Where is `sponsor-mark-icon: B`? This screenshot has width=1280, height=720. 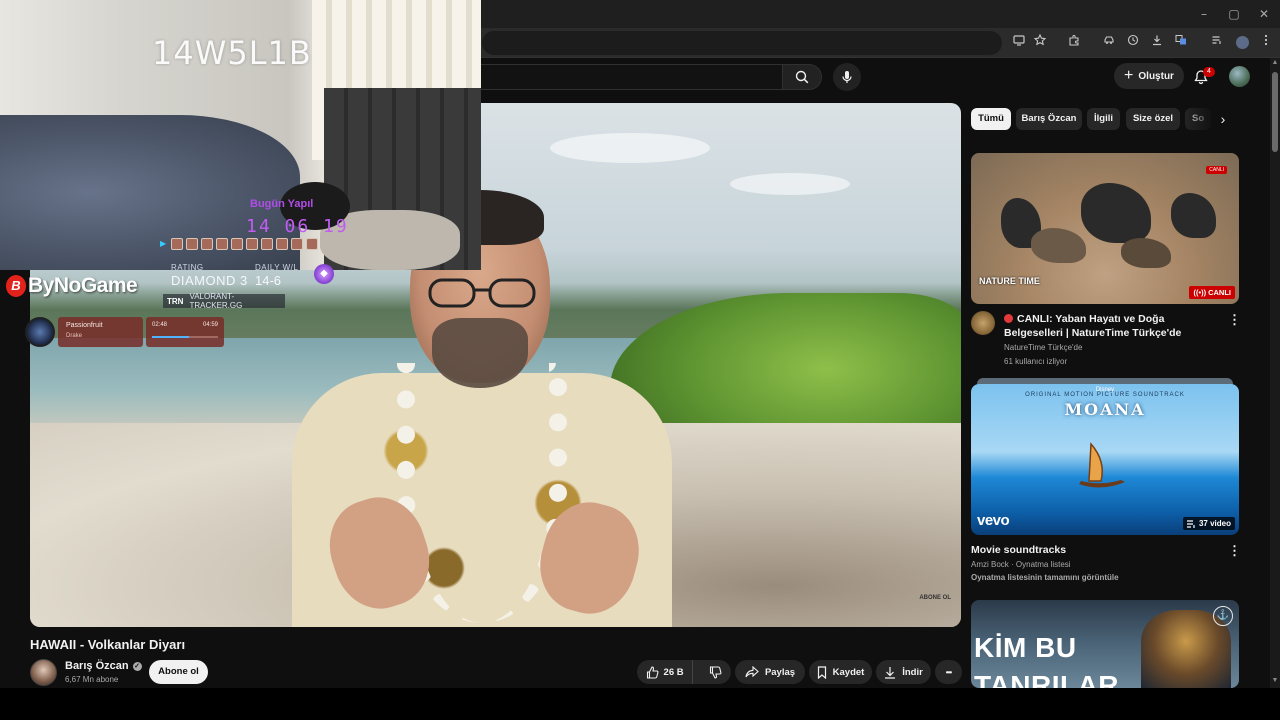
sponsor-mark-icon: B is located at coordinates (16, 286).